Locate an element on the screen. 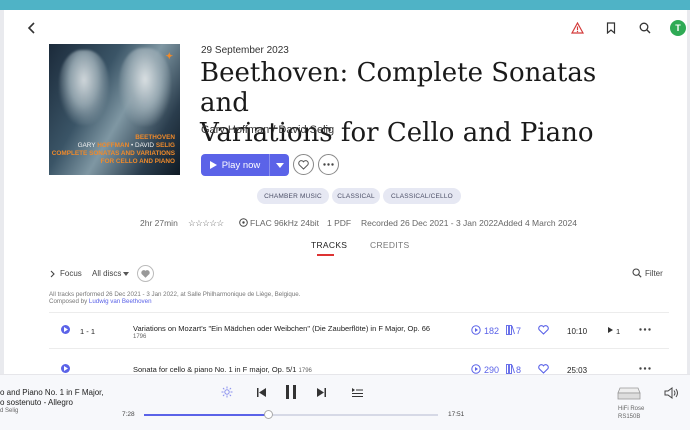 This screenshot has width=690, height=430. more-options-icon is located at coordinates (328, 164).